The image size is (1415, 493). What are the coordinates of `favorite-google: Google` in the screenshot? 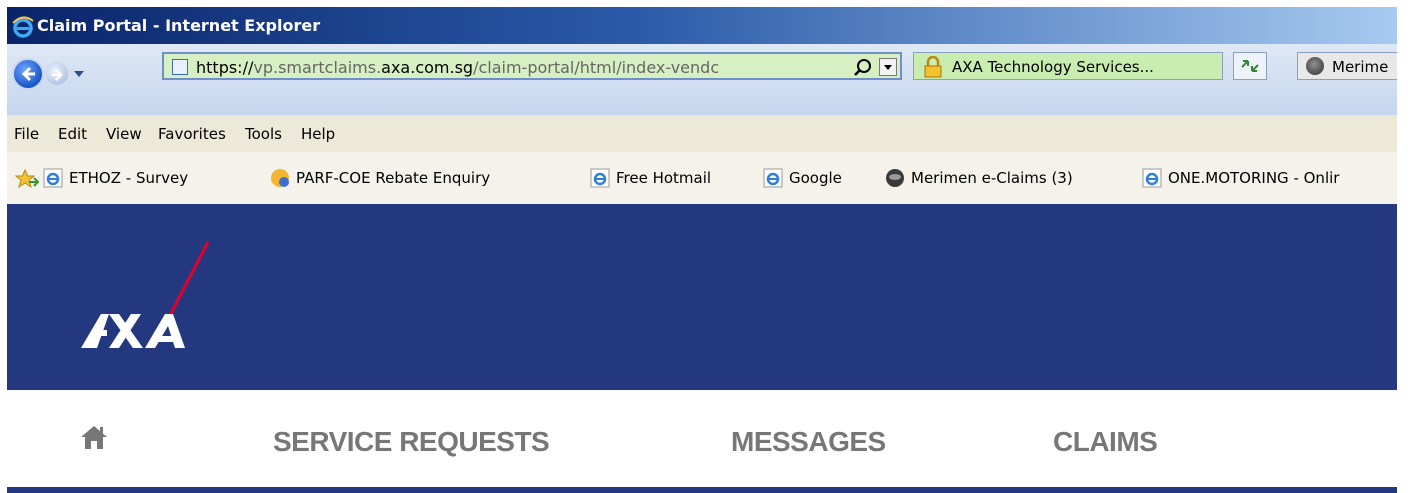 It's located at (818, 178).